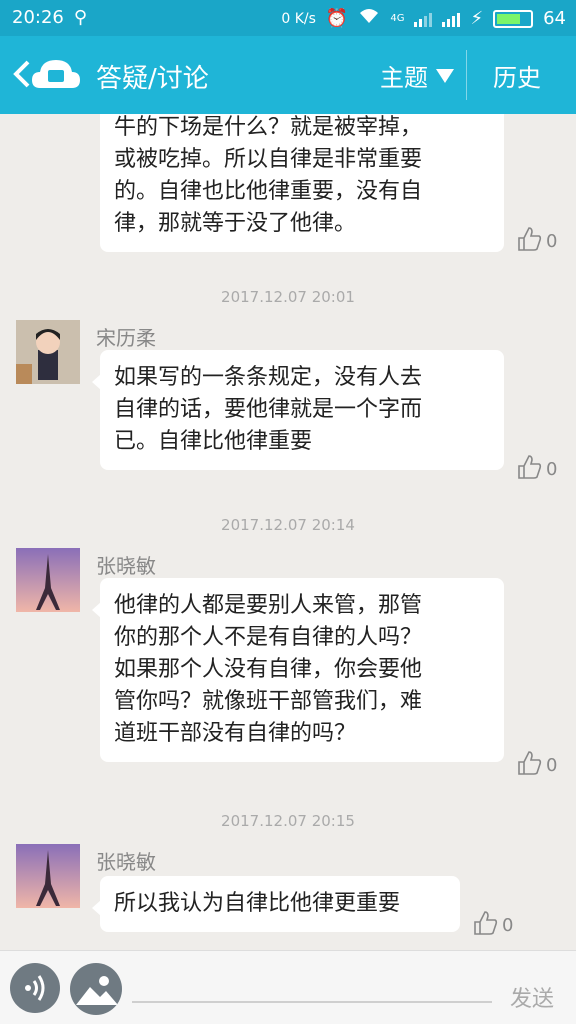 This screenshot has width=576, height=1024. What do you see at coordinates (268, 701) in the screenshot?
I see `message-line: 管你吗？就像班干部管我们，难` at bounding box center [268, 701].